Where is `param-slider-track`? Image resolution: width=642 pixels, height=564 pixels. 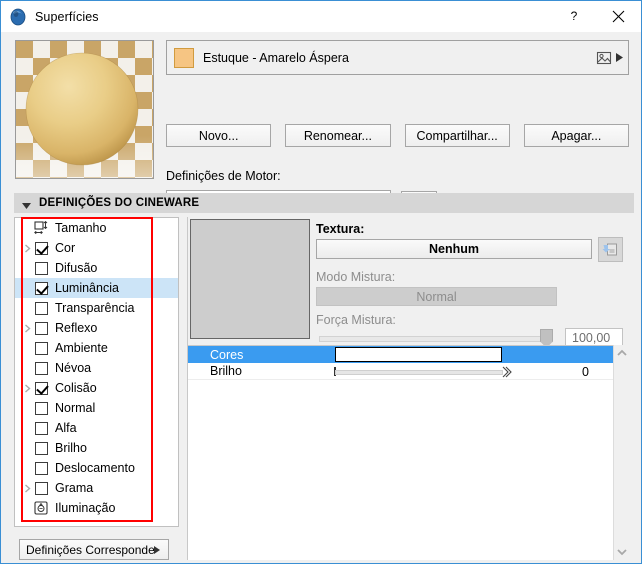
param-slider-track is located at coordinates (419, 372).